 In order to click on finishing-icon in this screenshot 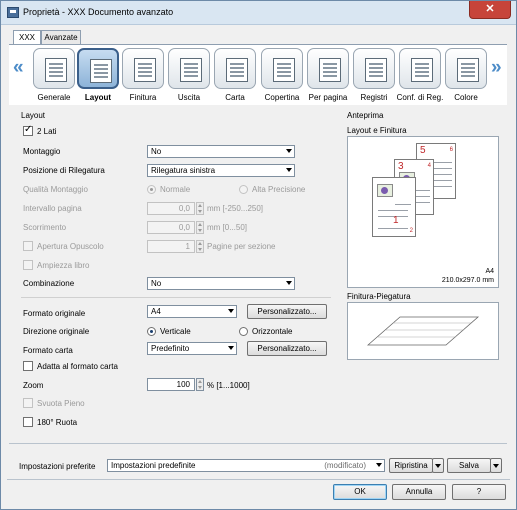, I will do `click(145, 70)`.